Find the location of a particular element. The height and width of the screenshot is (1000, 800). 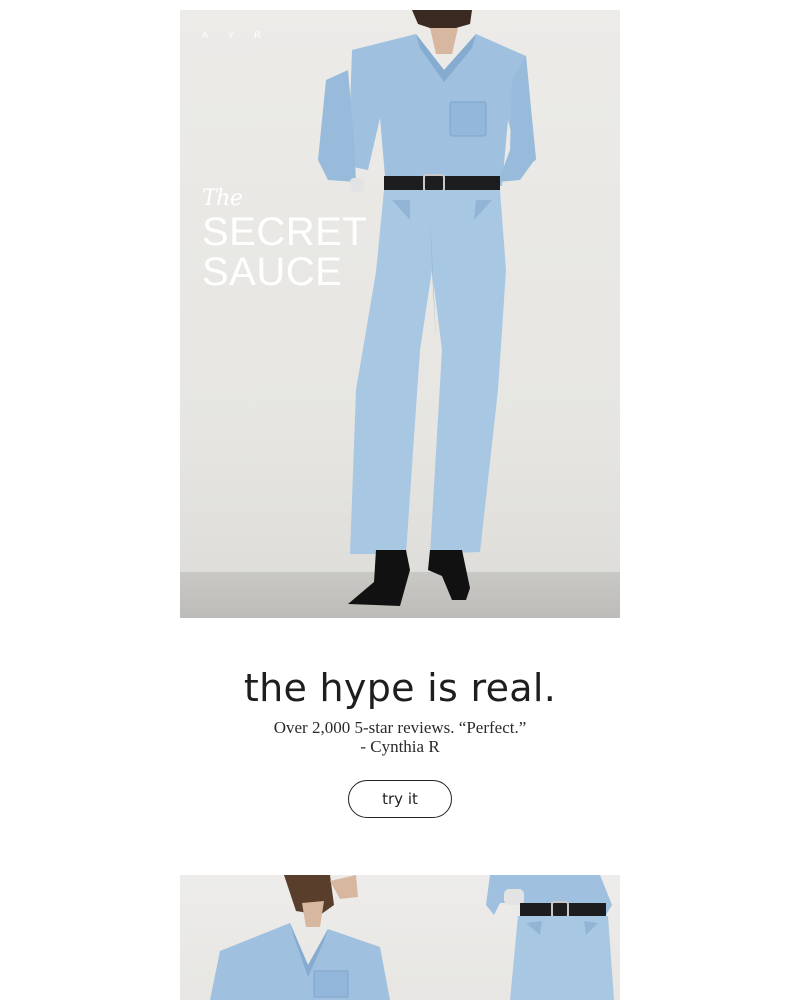

brand-logo: A Y R is located at coordinates (236, 35).